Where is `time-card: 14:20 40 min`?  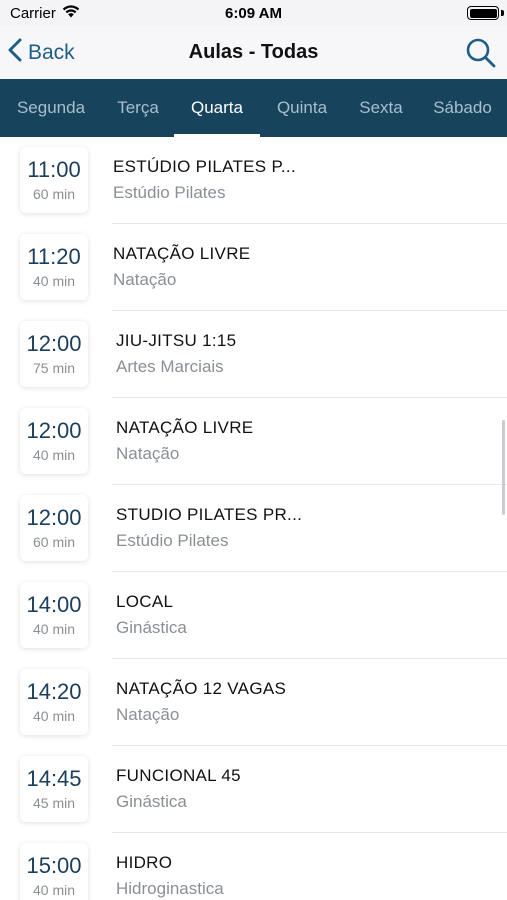 time-card: 14:20 40 min is located at coordinates (54, 702).